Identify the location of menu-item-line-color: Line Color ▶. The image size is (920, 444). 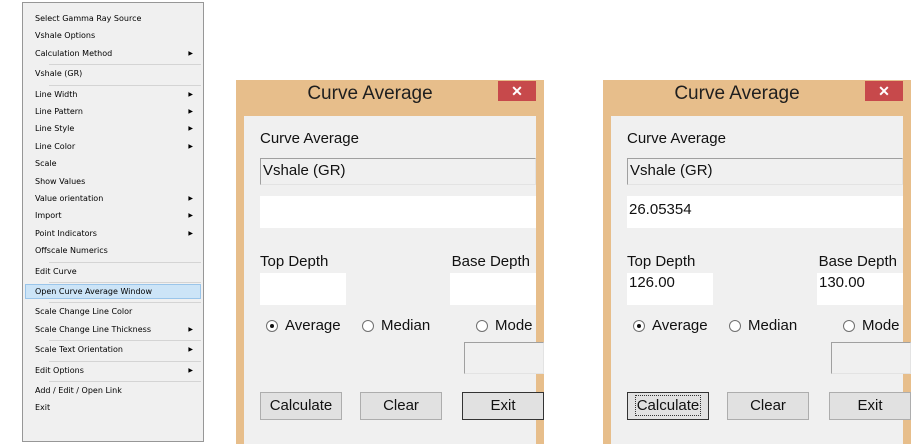
(113, 146).